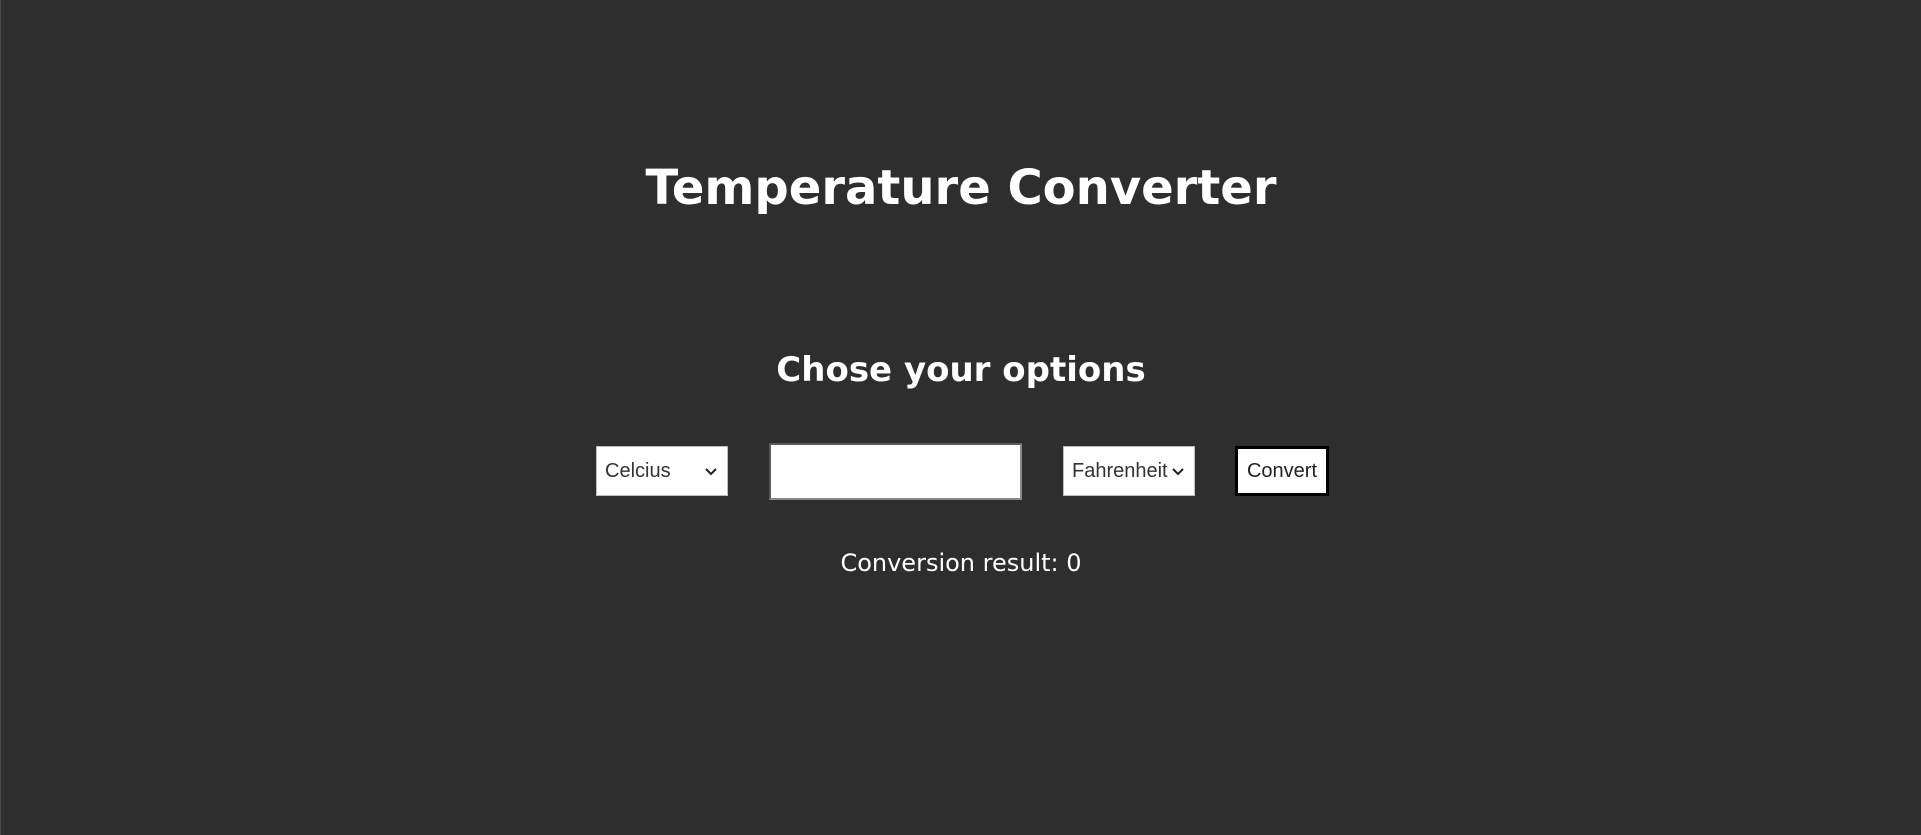 The width and height of the screenshot is (1921, 835). I want to click on from-unit-select: Celcius, so click(662, 471).